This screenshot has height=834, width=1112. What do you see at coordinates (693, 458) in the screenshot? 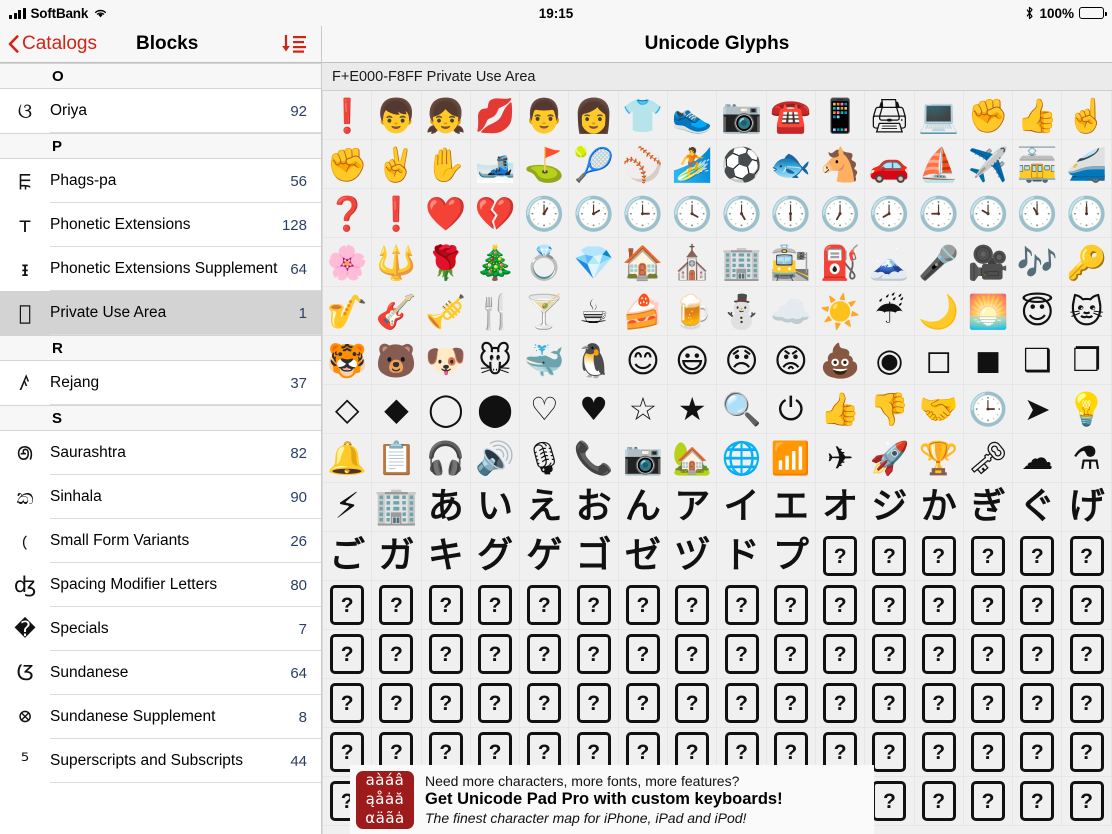
I see `glyph-cell-home: 🏡` at bounding box center [693, 458].